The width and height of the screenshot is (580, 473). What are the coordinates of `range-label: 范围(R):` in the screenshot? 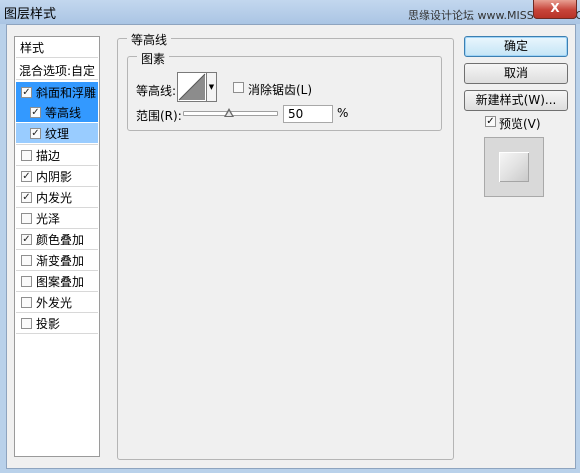 It's located at (159, 116).